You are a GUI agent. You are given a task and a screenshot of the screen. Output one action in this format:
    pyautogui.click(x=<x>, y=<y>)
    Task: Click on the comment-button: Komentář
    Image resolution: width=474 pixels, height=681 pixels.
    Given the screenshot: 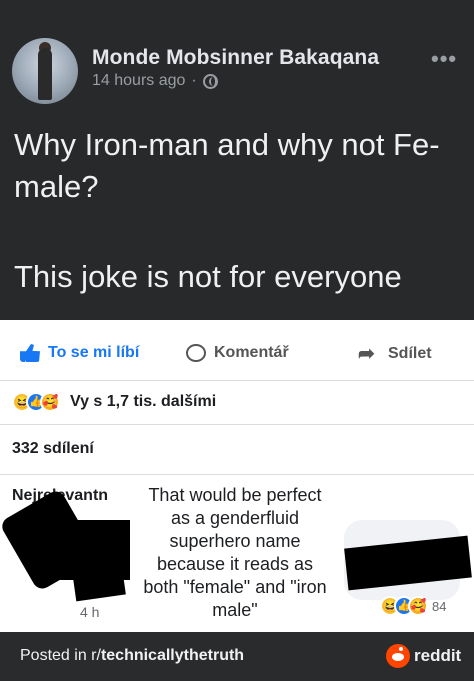 What is the action you would take?
    pyautogui.click(x=237, y=353)
    